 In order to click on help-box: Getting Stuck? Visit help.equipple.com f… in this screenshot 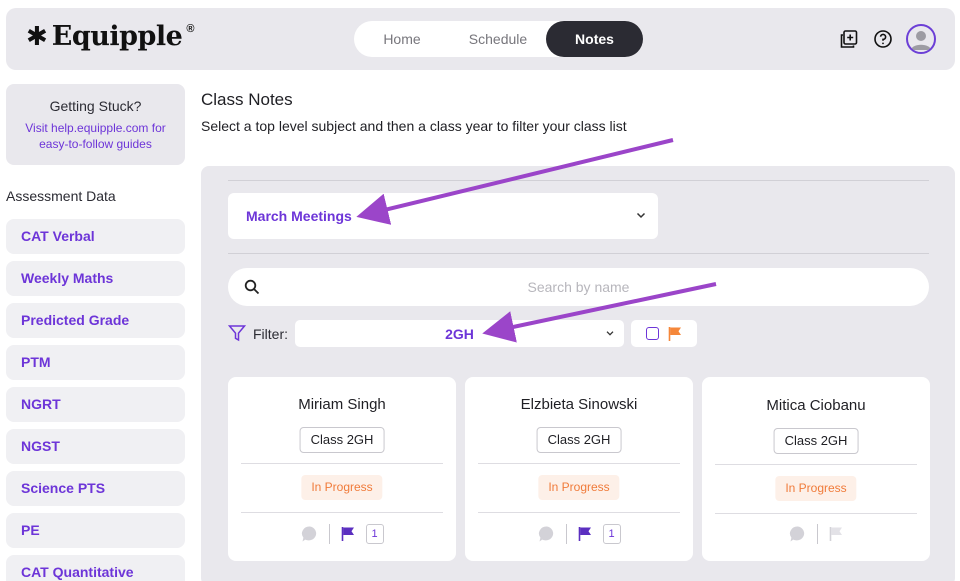, I will do `click(95, 124)`.